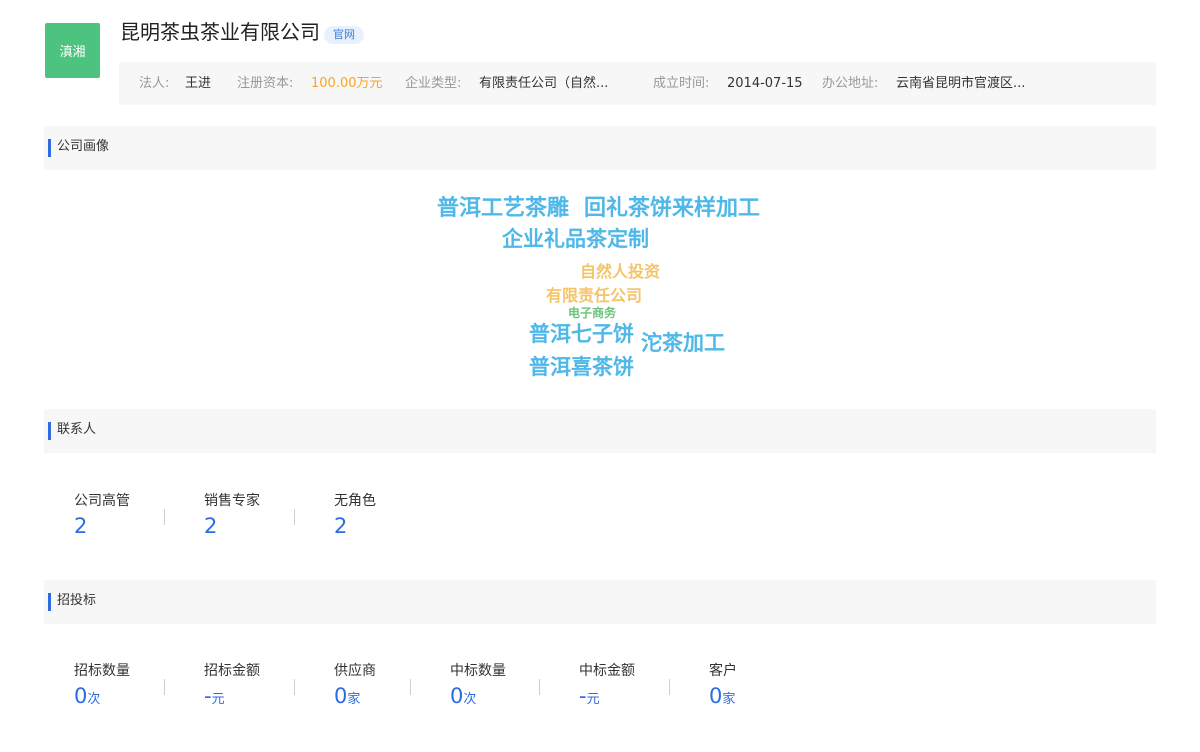  I want to click on stat-label: 供应商, so click(355, 671).